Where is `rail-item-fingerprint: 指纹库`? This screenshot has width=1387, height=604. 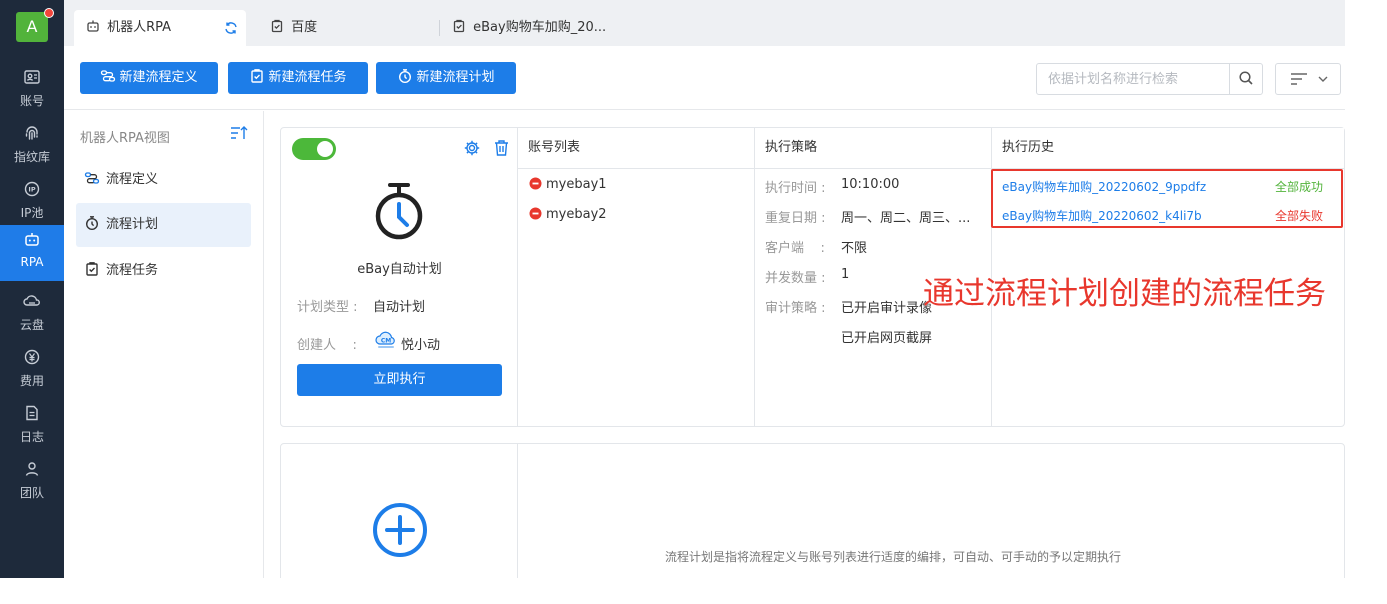
rail-item-fingerprint: 指纹库 is located at coordinates (32, 146).